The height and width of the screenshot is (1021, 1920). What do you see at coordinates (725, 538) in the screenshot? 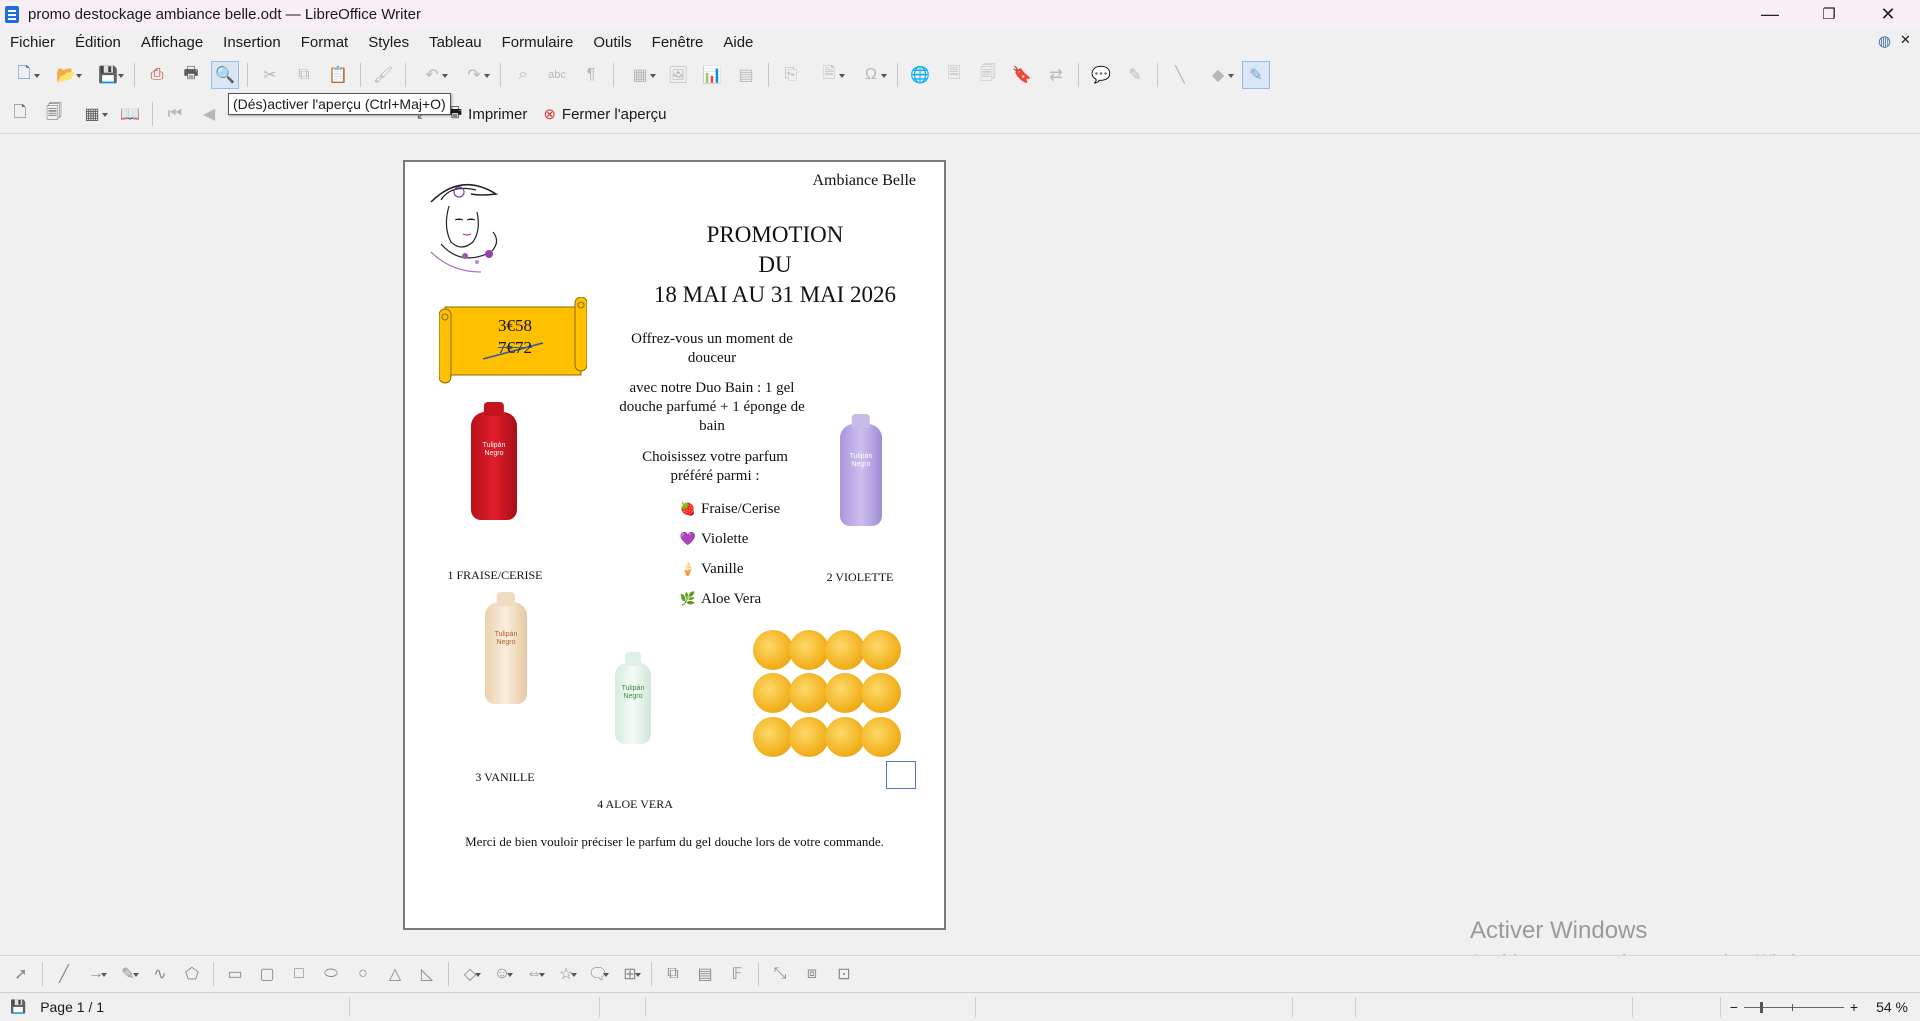
I see `scent-label: Violette` at bounding box center [725, 538].